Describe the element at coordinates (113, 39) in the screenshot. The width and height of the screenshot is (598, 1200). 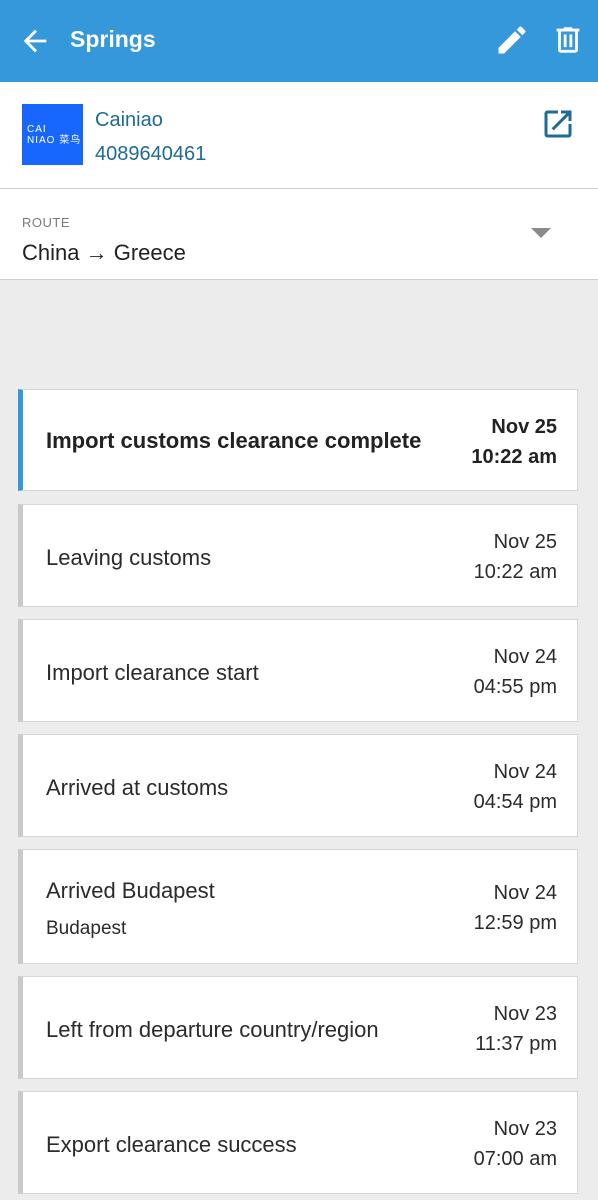
I see `page-title: Springs` at that location.